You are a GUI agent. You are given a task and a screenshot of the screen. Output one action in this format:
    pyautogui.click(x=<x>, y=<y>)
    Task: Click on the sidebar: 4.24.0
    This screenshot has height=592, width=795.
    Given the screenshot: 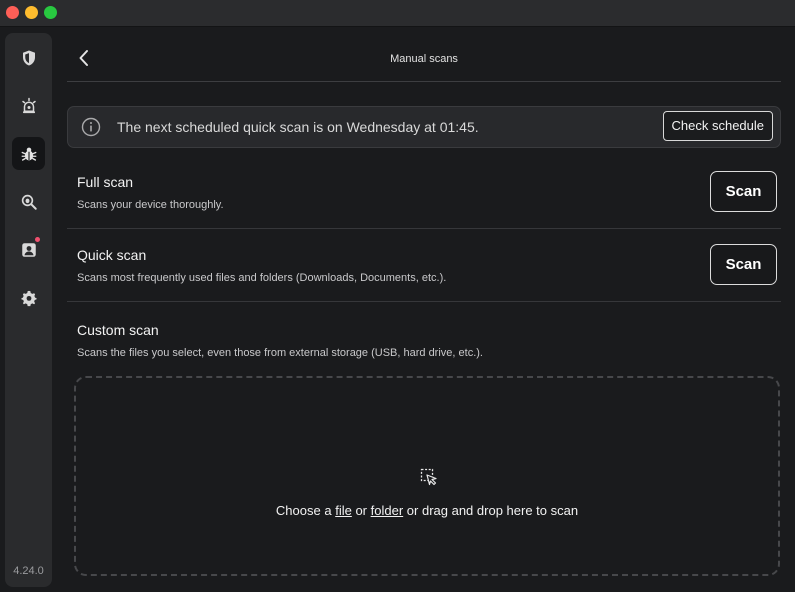 What is the action you would take?
    pyautogui.click(x=28, y=310)
    